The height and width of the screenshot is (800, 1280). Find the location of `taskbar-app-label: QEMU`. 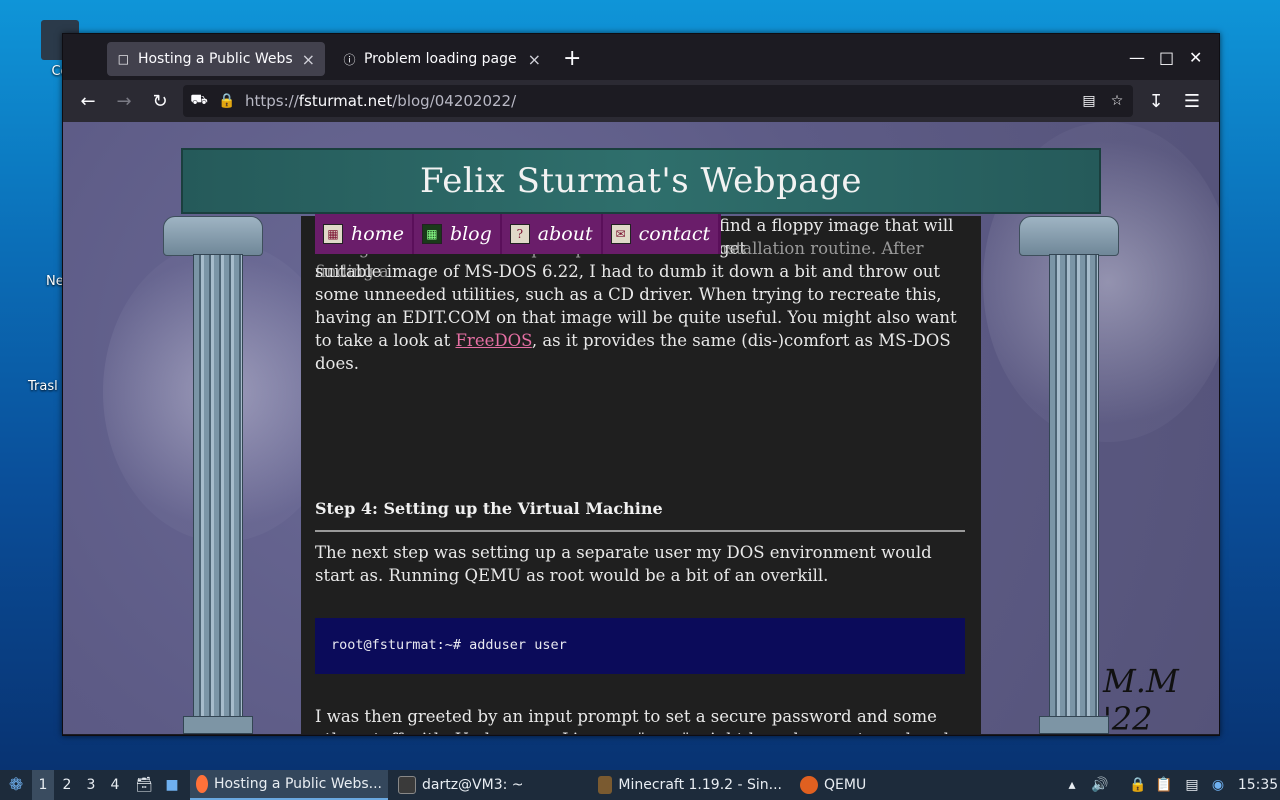

taskbar-app-label: QEMU is located at coordinates (845, 785).